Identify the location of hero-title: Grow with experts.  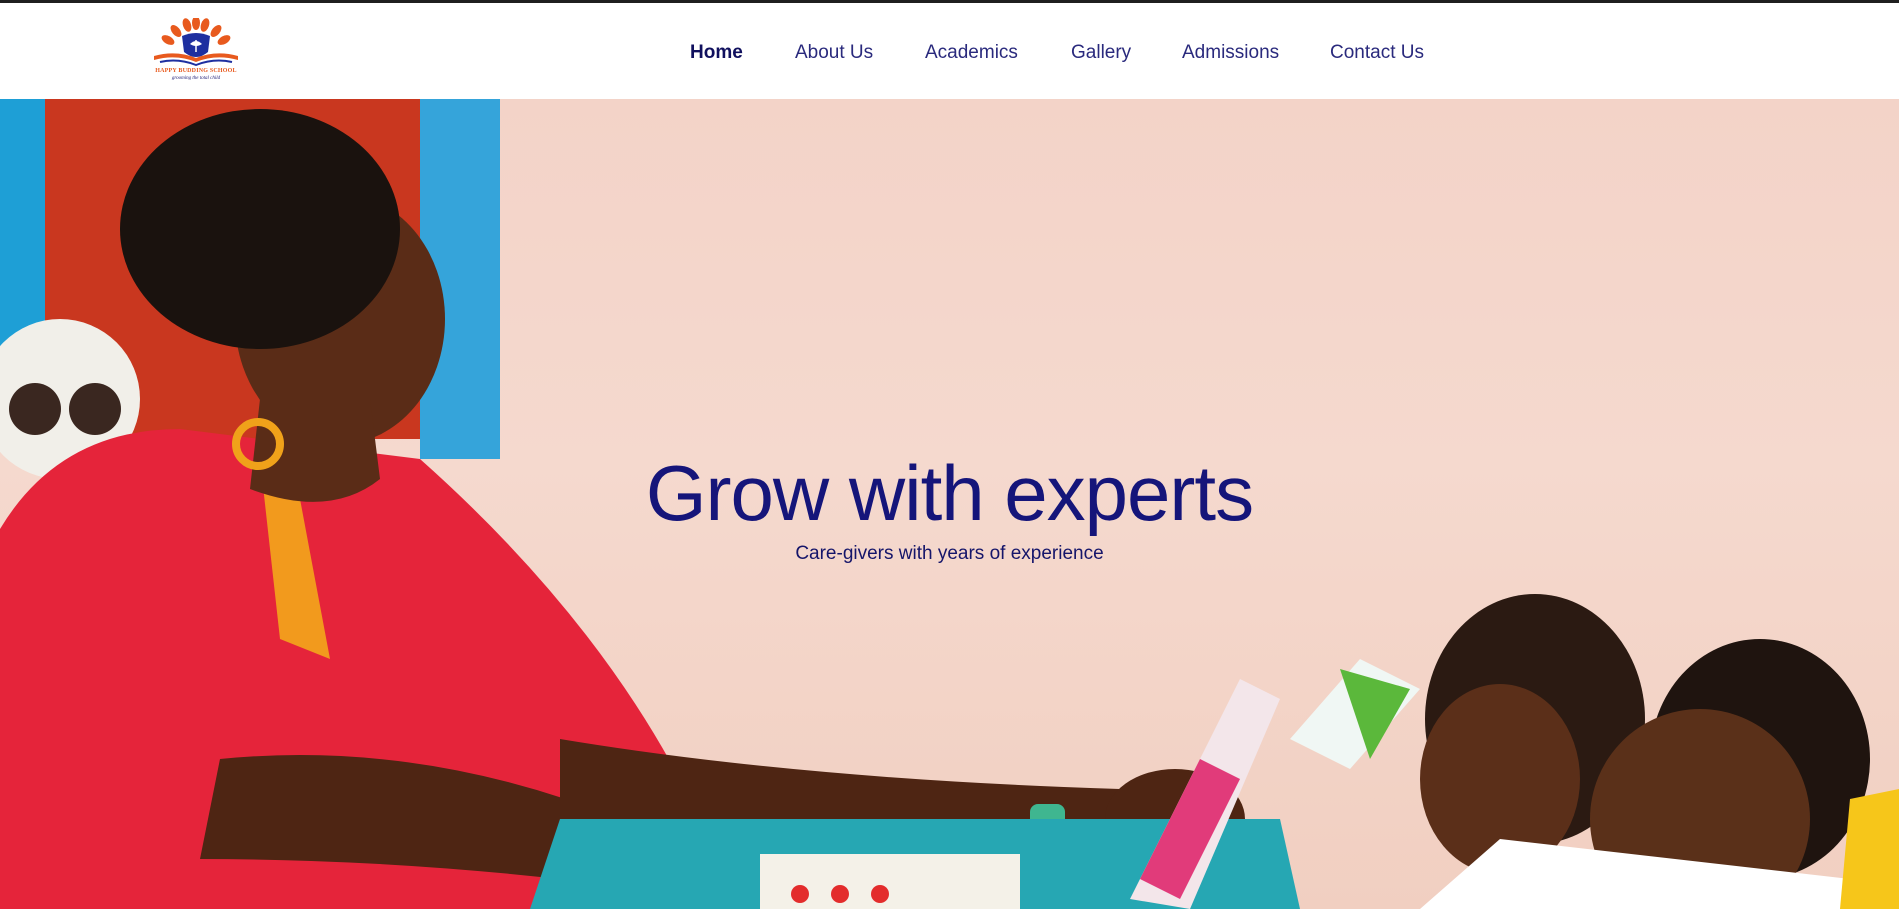
(949, 493).